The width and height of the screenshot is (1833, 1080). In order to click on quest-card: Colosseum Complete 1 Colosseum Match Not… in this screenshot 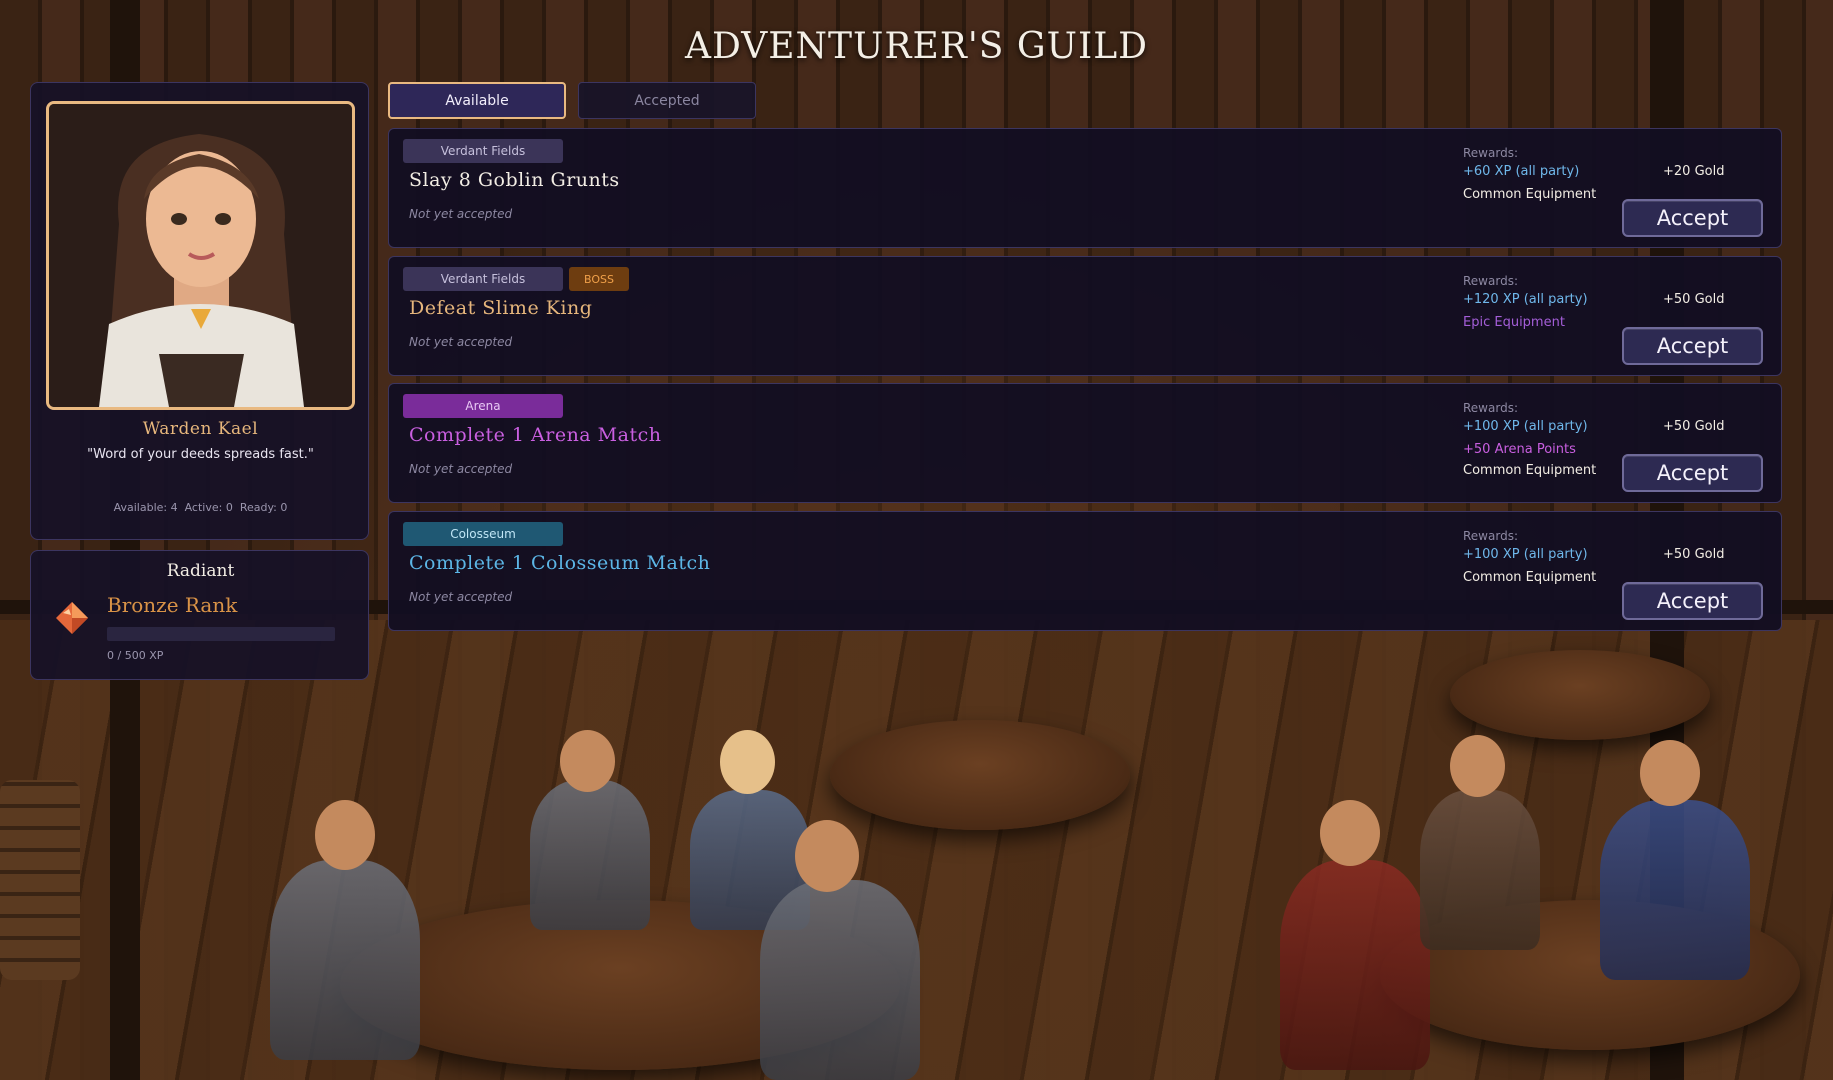, I will do `click(1085, 571)`.